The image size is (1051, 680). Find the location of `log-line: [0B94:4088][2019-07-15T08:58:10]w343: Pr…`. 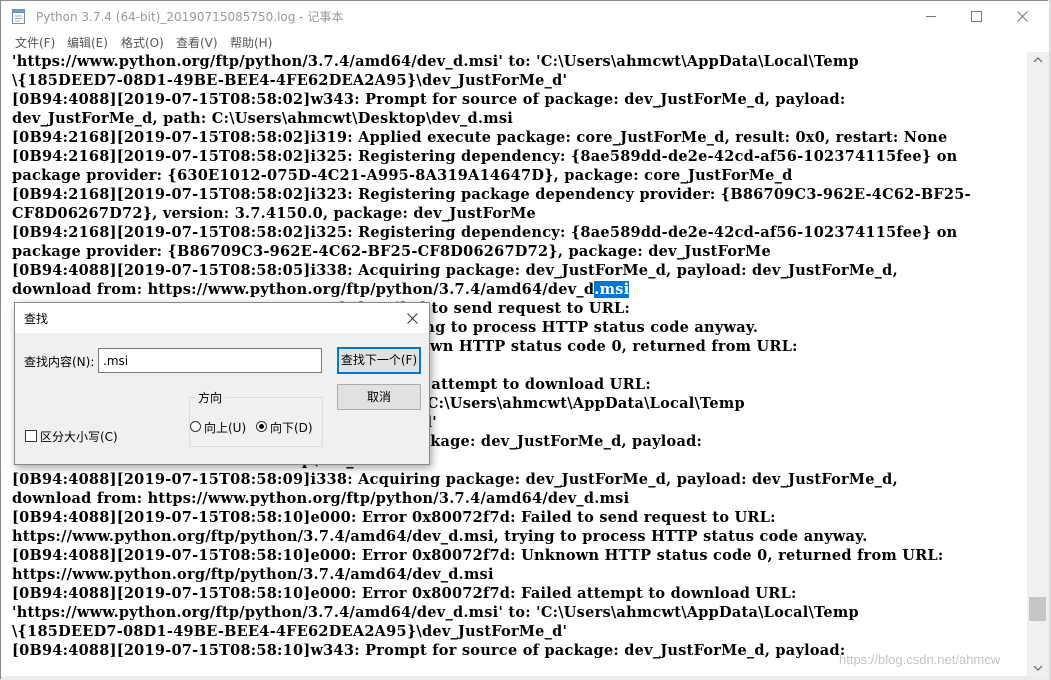

log-line: [0B94:4088][2019-07-15T08:58:10]w343: Pr… is located at coordinates (429, 650).